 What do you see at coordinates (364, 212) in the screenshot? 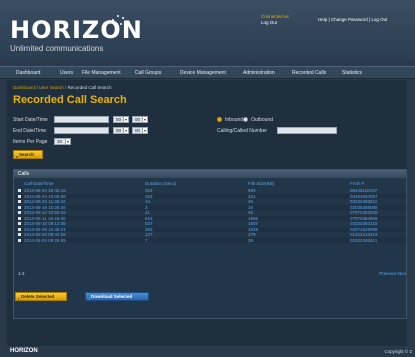
I see `table-cell: 07972462820` at bounding box center [364, 212].